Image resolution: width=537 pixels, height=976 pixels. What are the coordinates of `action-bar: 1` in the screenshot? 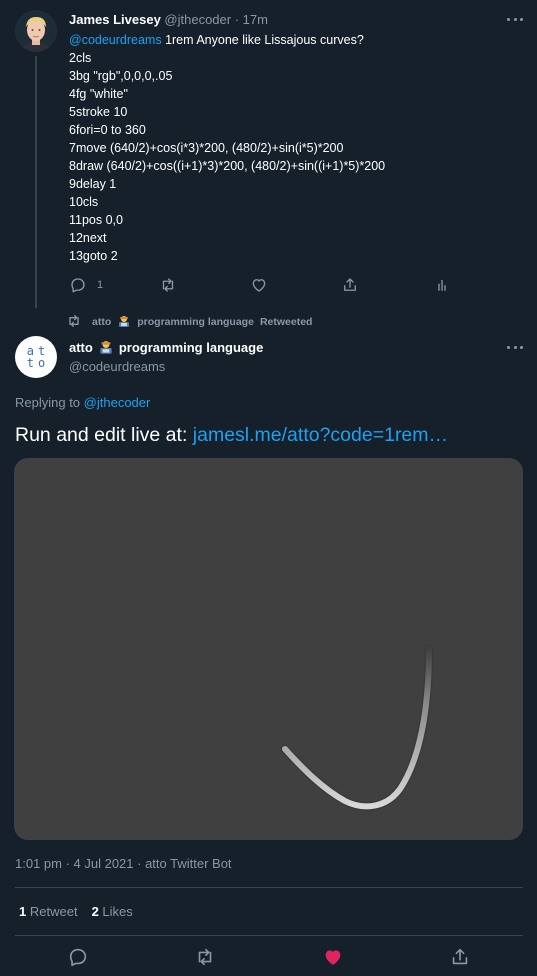 It's located at (269, 285).